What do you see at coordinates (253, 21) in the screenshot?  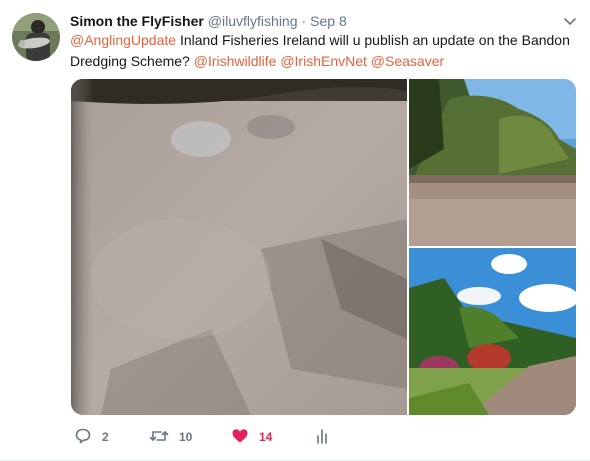 I see `author-handle: @iluvflyfishing` at bounding box center [253, 21].